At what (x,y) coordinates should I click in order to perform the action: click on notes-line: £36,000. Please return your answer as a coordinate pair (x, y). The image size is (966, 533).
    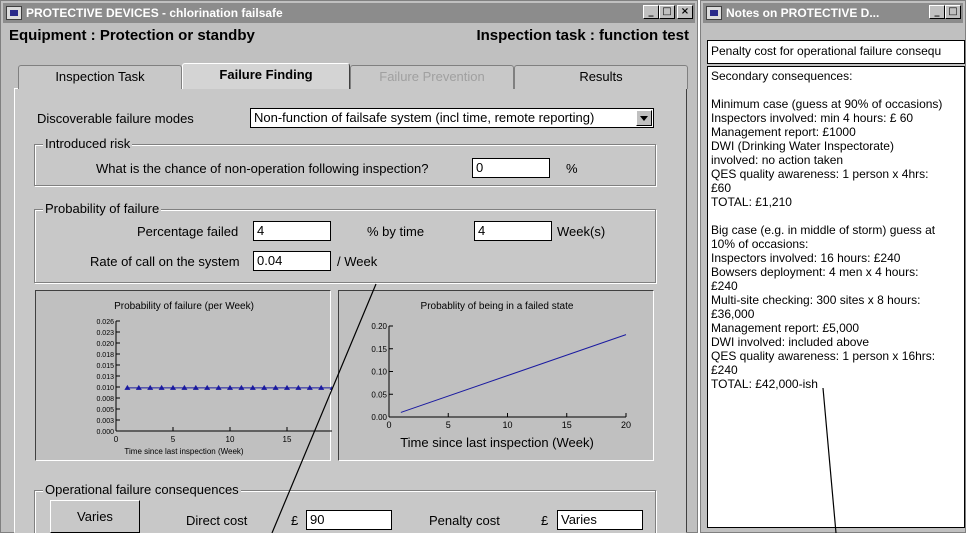
    Looking at the image, I should click on (733, 314).